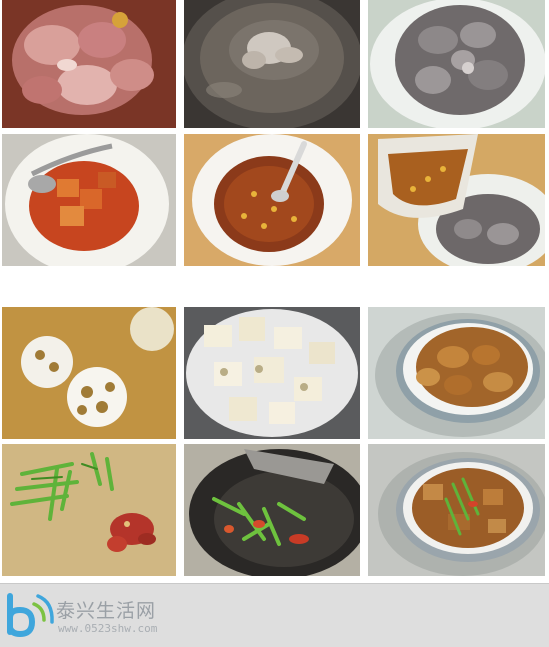 The height and width of the screenshot is (647, 549). Describe the element at coordinates (456, 64) in the screenshot. I see `photo-drained-ribs` at that location.